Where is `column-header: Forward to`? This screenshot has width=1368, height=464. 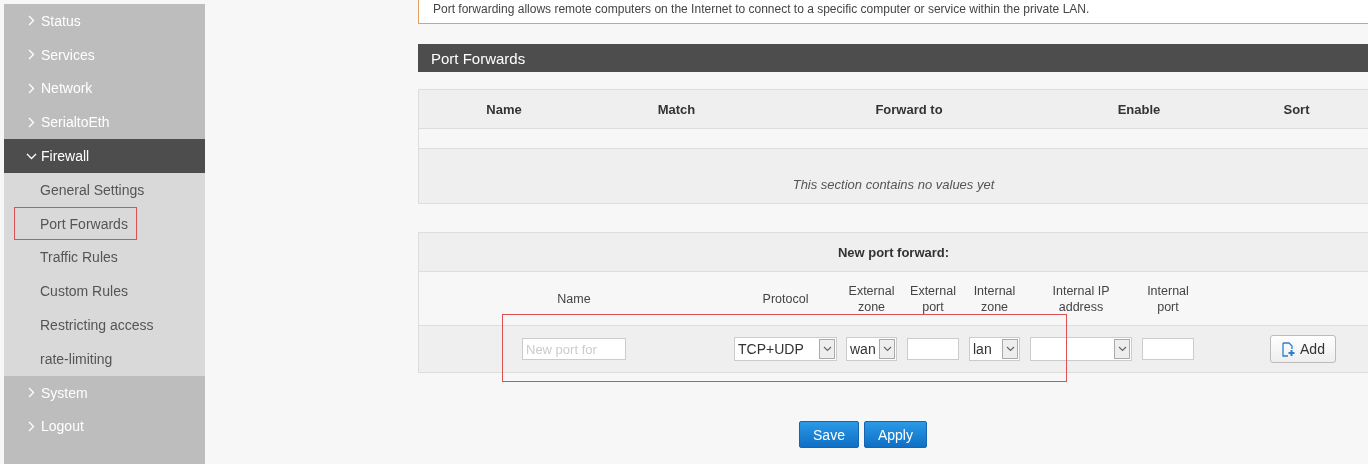
column-header: Forward to is located at coordinates (909, 109).